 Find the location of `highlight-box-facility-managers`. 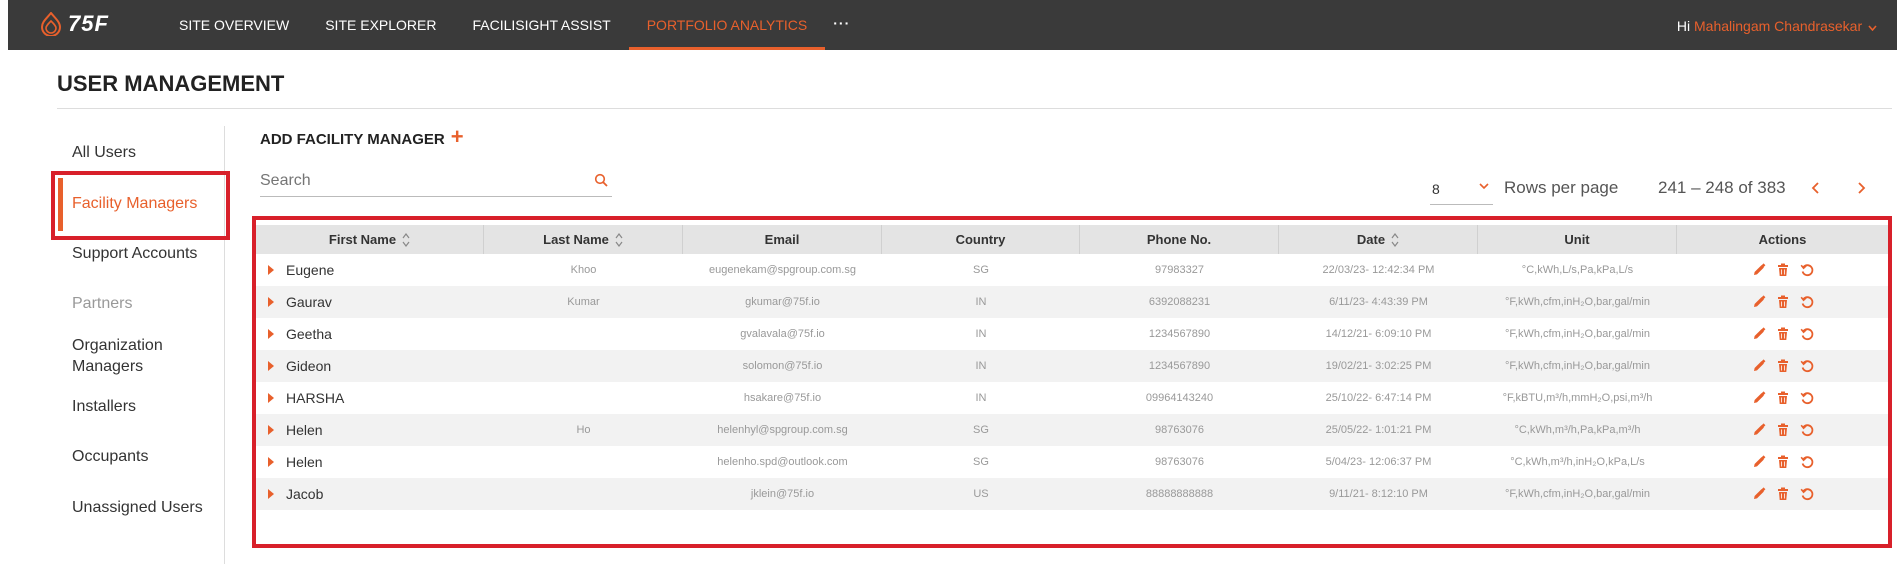

highlight-box-facility-managers is located at coordinates (140, 205).